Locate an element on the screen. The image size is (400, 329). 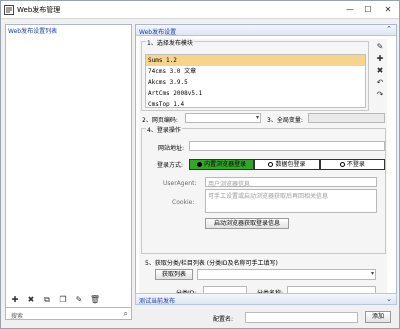
site-url-input is located at coordinates (287, 146).